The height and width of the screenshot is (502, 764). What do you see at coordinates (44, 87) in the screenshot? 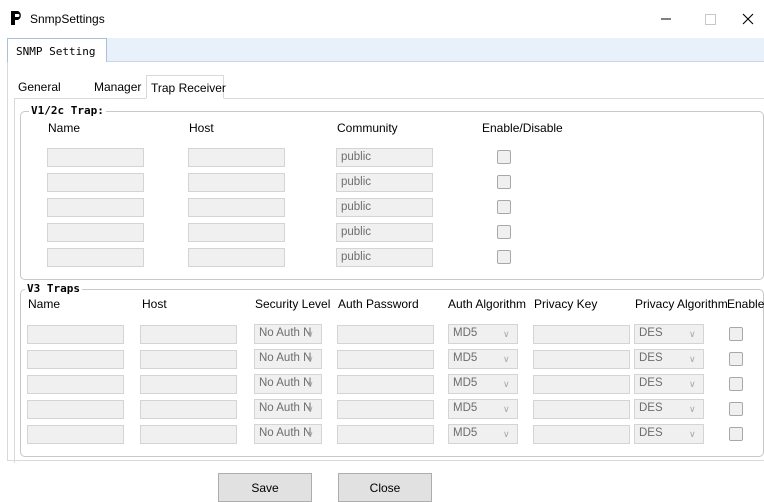
I see `tab-general: General` at bounding box center [44, 87].